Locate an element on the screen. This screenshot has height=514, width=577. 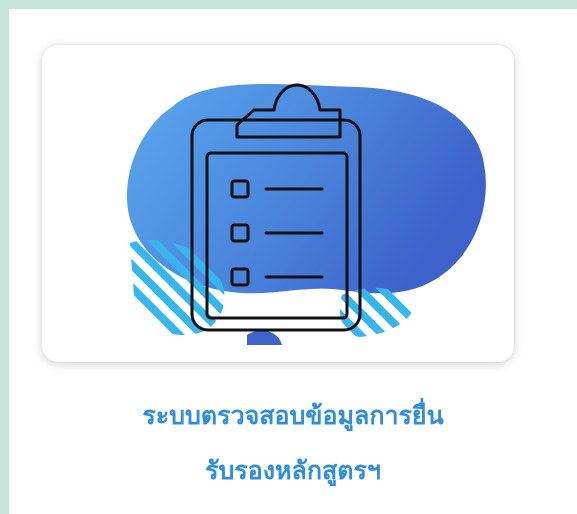
caption-line-1: ระบบตรวจสอบข้อมูลการยื่น is located at coordinates (293, 415).